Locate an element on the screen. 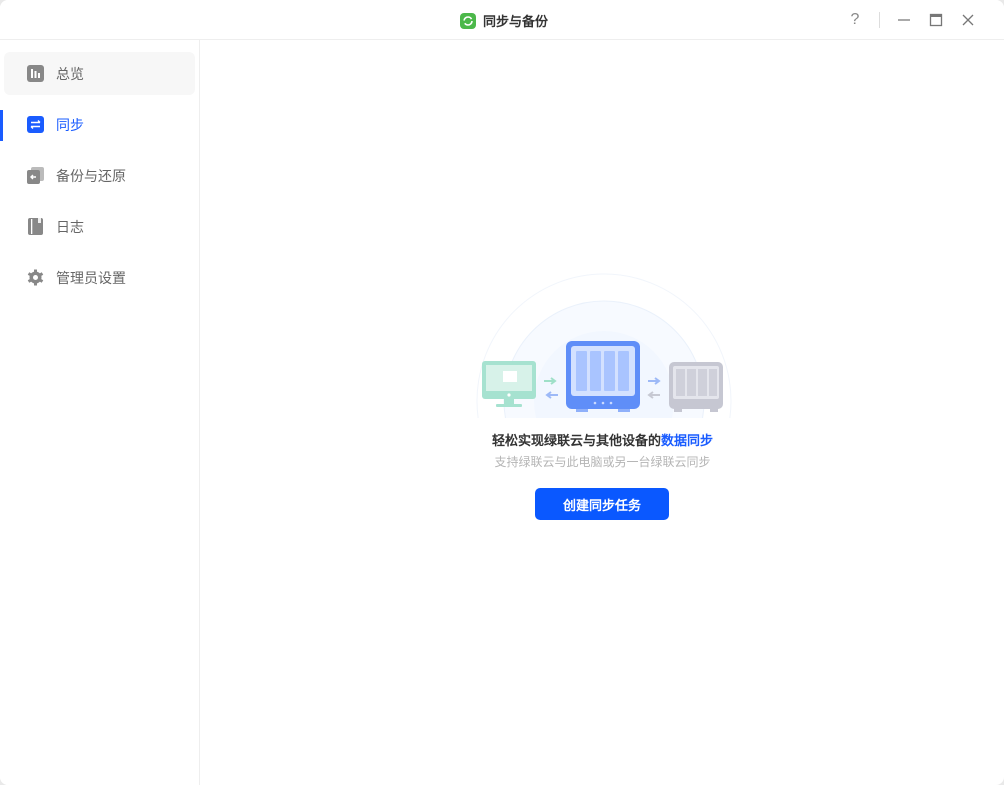 This screenshot has height=785, width=1004. maximize-button is located at coordinates (936, 20).